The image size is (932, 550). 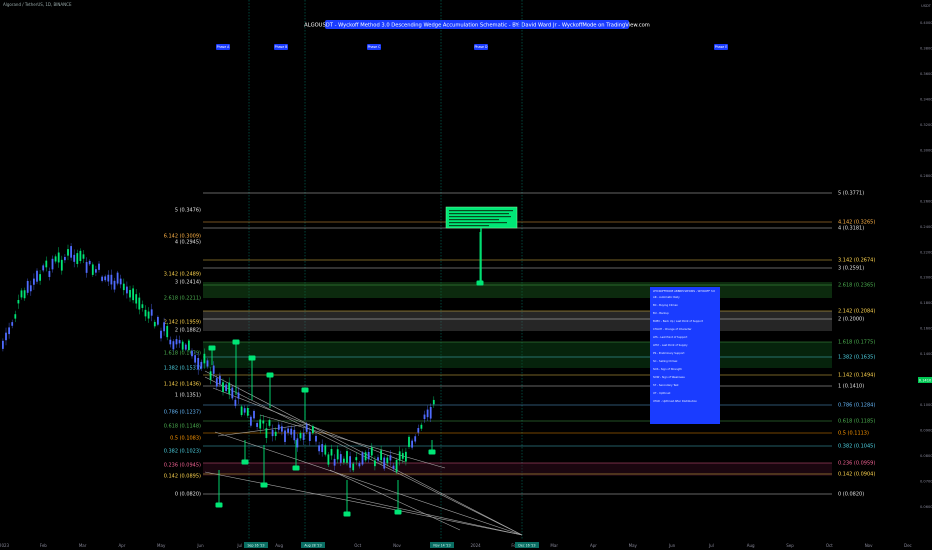 I want to click on fib-label-left: 0.142 (0.0895), so click(x=182, y=477).